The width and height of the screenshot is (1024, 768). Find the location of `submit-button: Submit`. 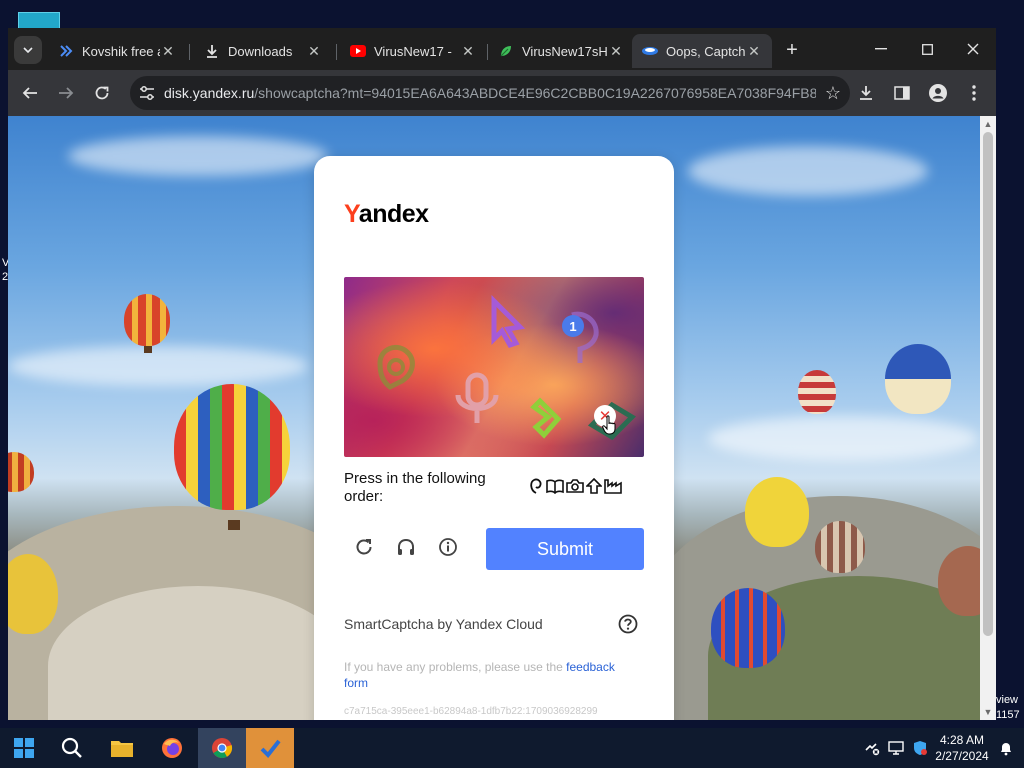

submit-button: Submit is located at coordinates (565, 549).